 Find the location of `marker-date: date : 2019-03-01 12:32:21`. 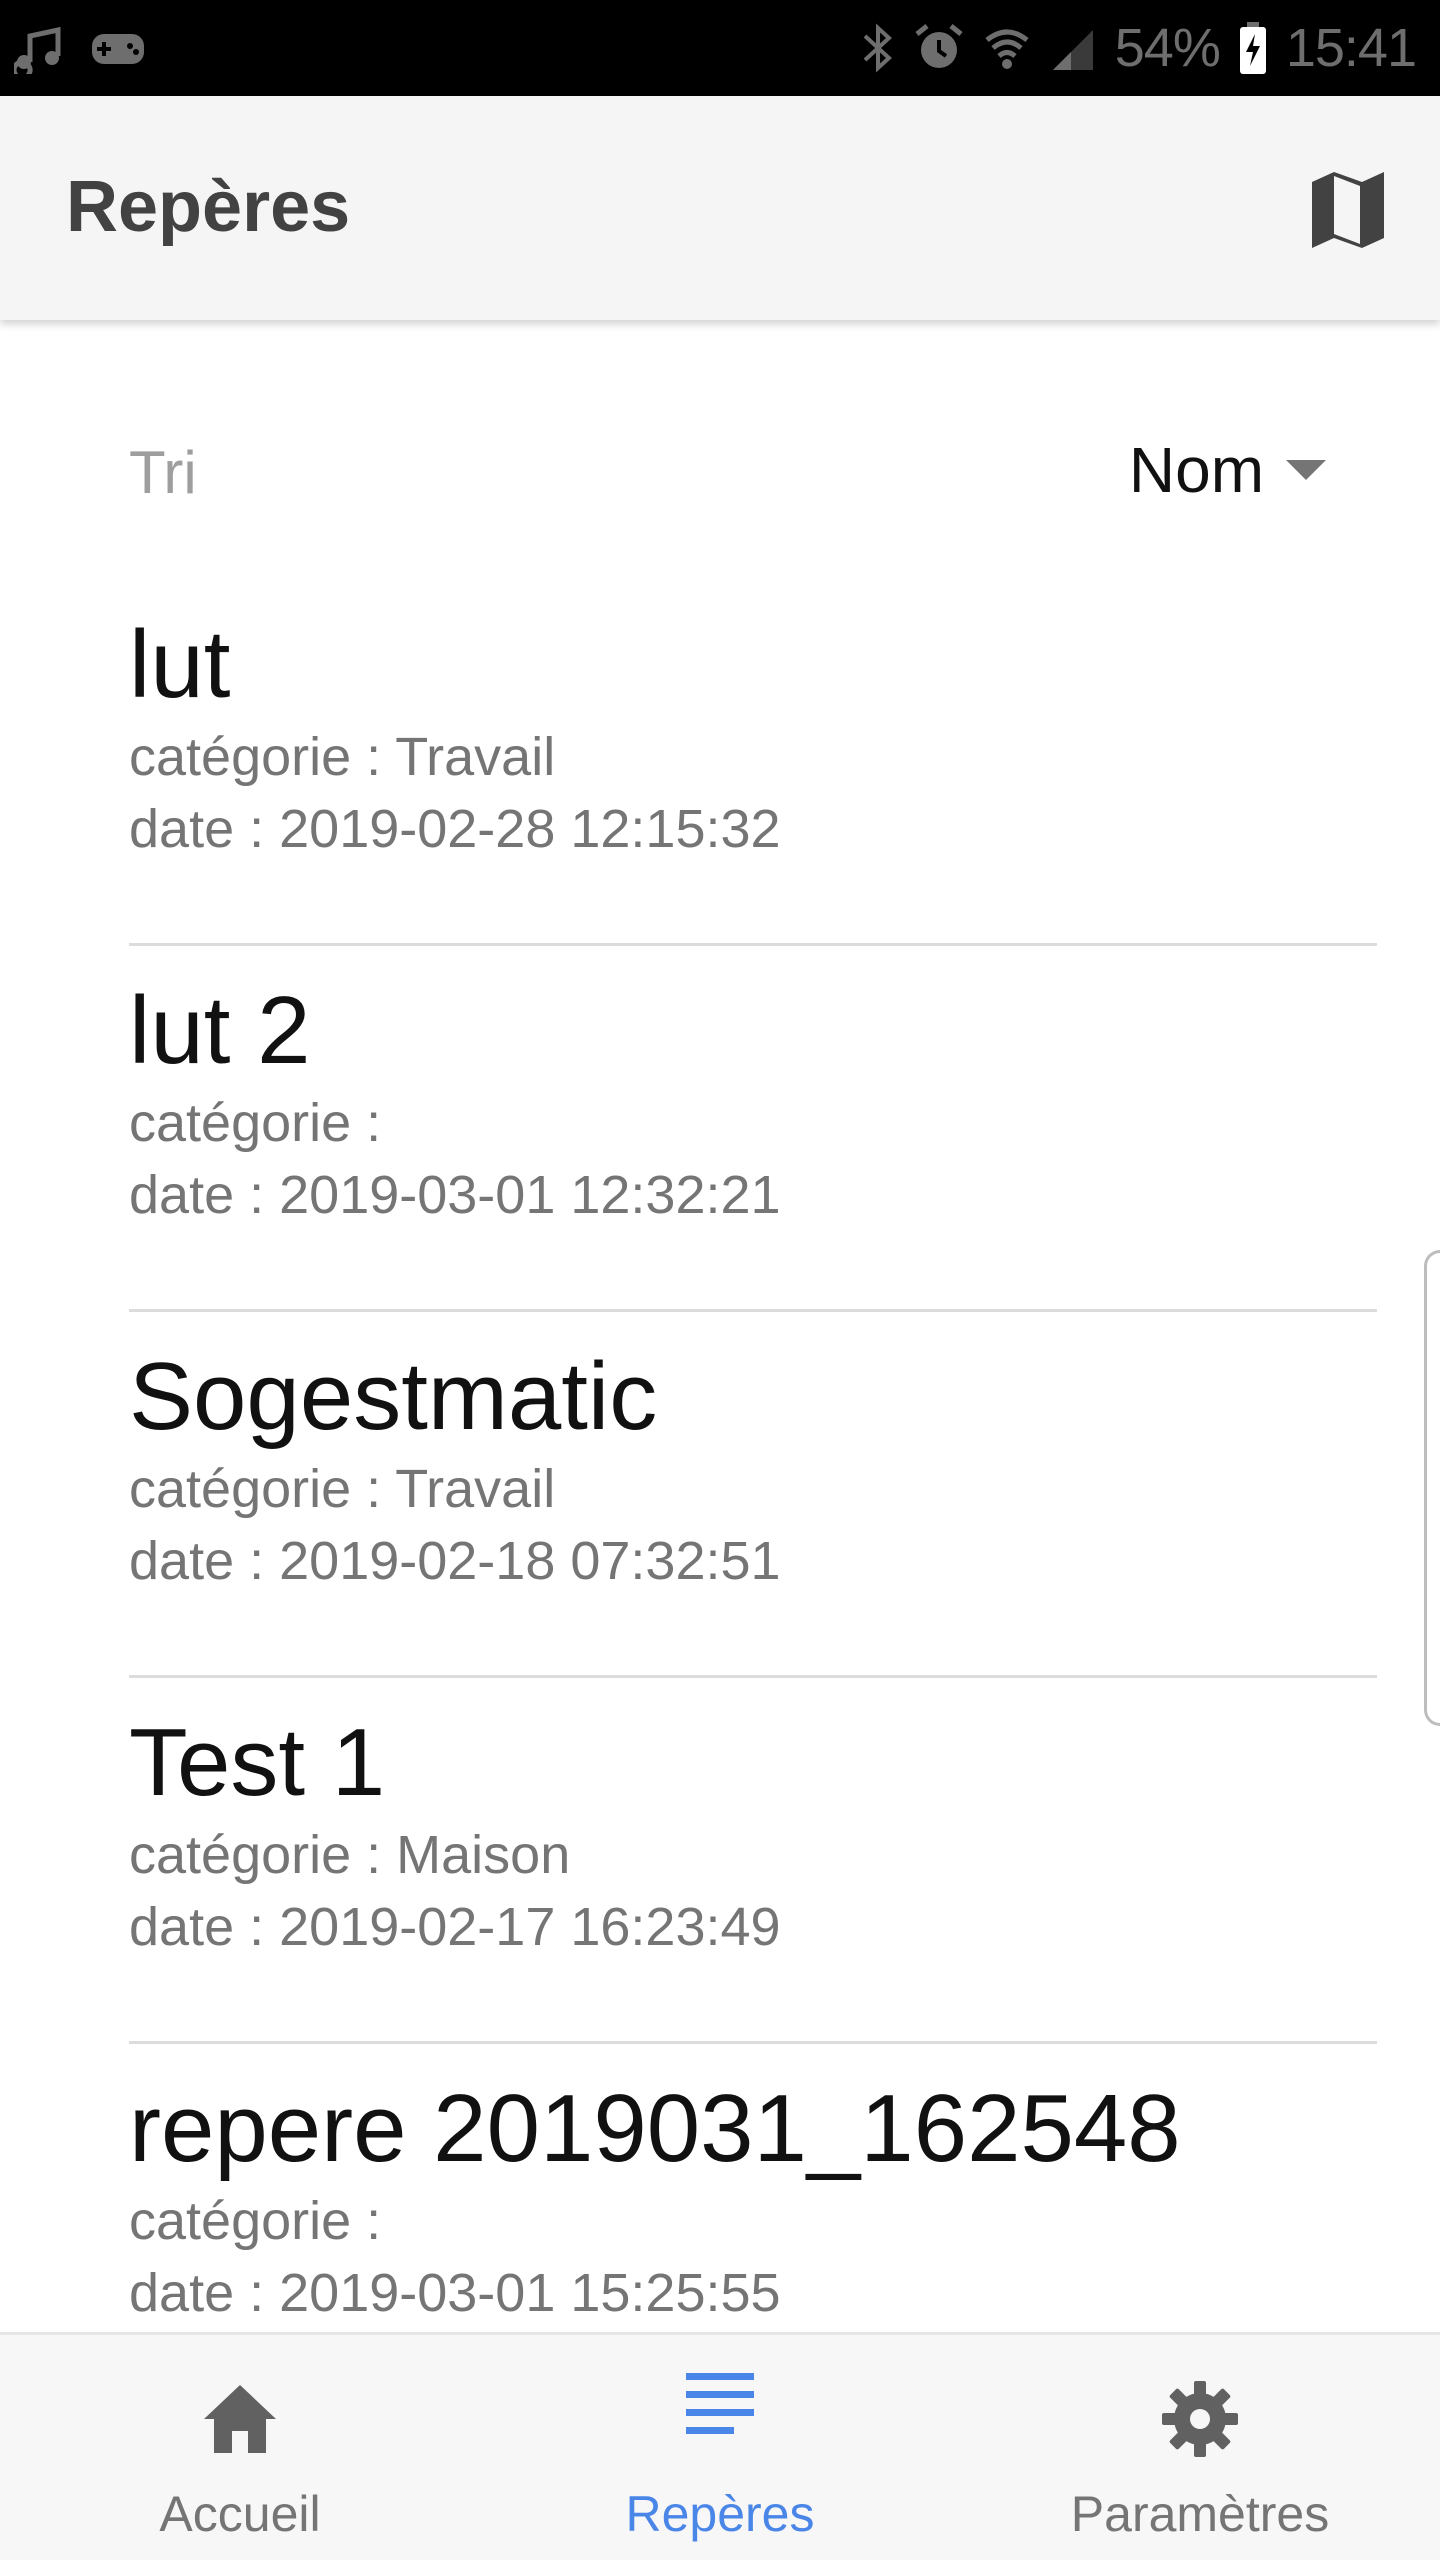

marker-date: date : 2019-03-01 12:32:21 is located at coordinates (455, 1195).